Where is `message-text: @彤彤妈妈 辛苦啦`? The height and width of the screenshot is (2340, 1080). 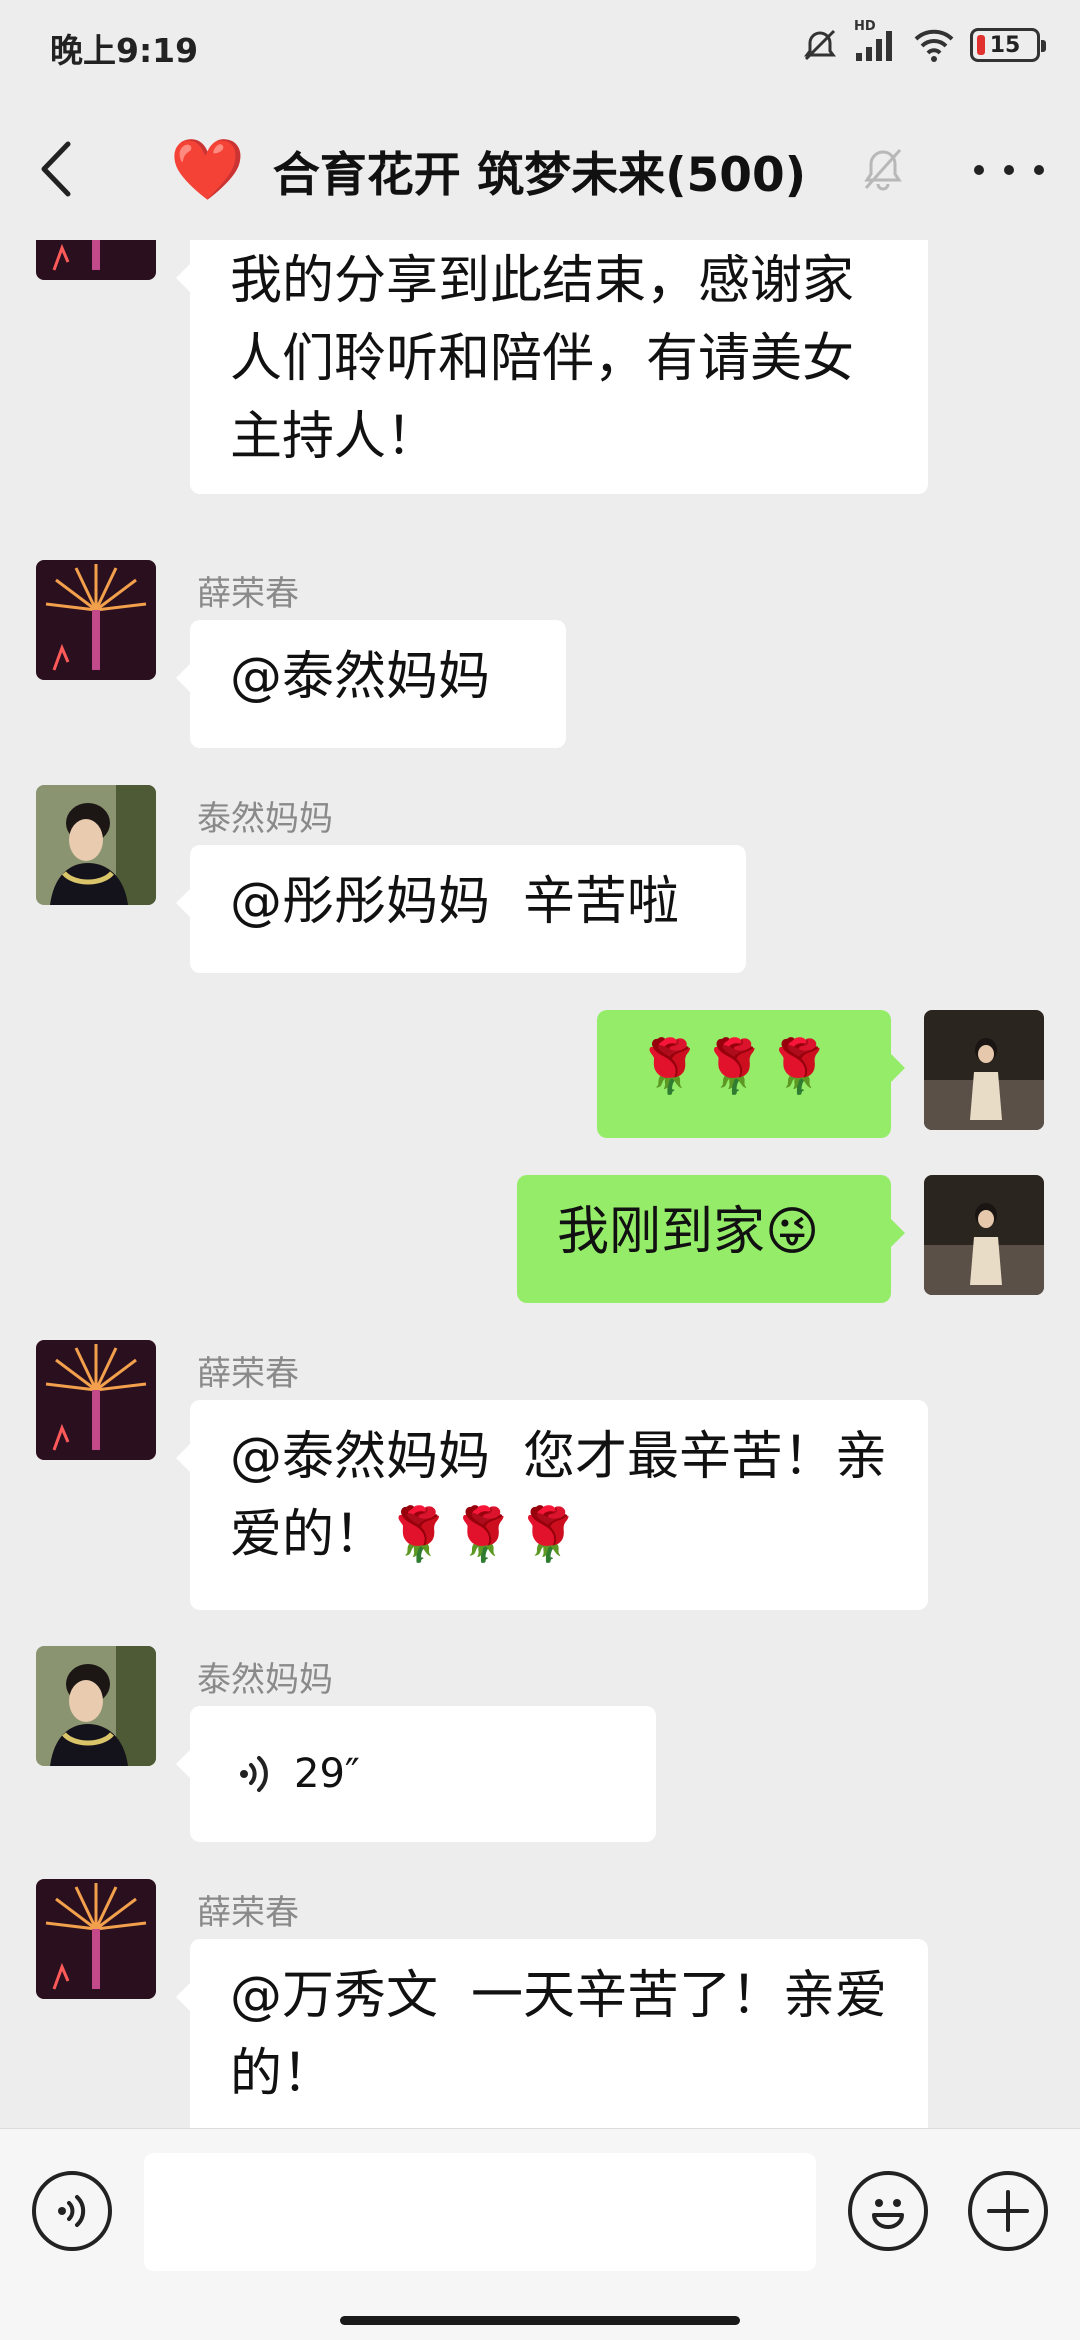
message-text: @彤彤妈妈 辛苦啦 is located at coordinates (455, 902).